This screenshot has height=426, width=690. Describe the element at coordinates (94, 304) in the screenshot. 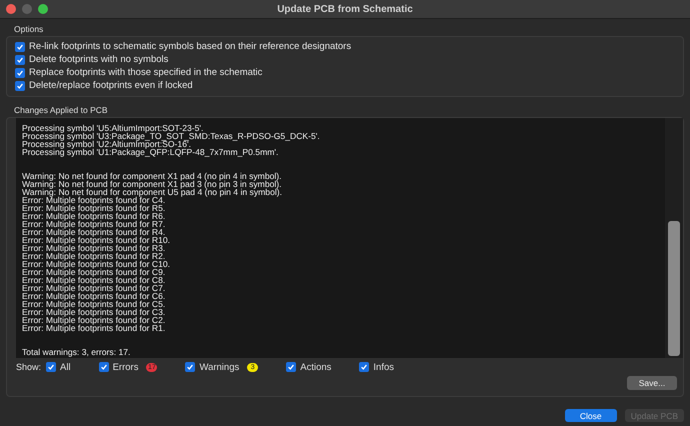

I see `log-line: Error: Multiple footprints found for C5.` at that location.